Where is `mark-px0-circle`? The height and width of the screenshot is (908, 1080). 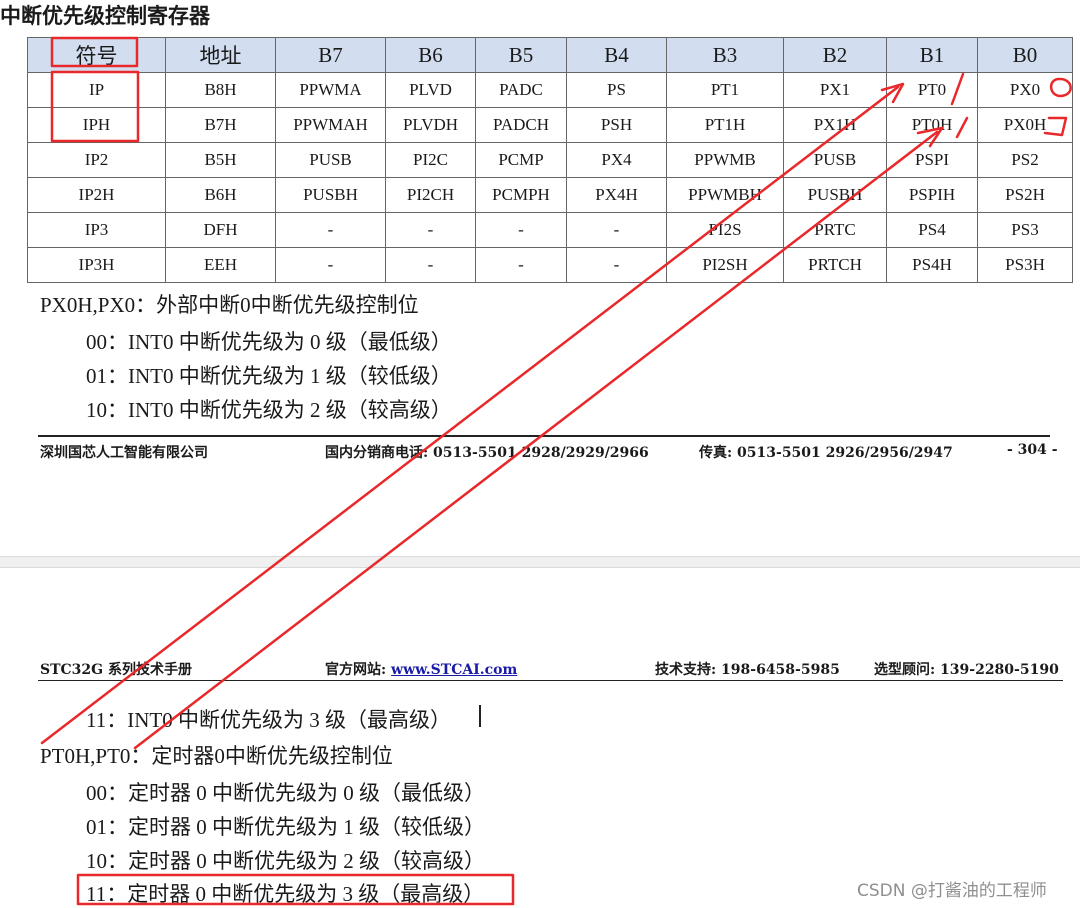
mark-px0-circle is located at coordinates (1060, 87).